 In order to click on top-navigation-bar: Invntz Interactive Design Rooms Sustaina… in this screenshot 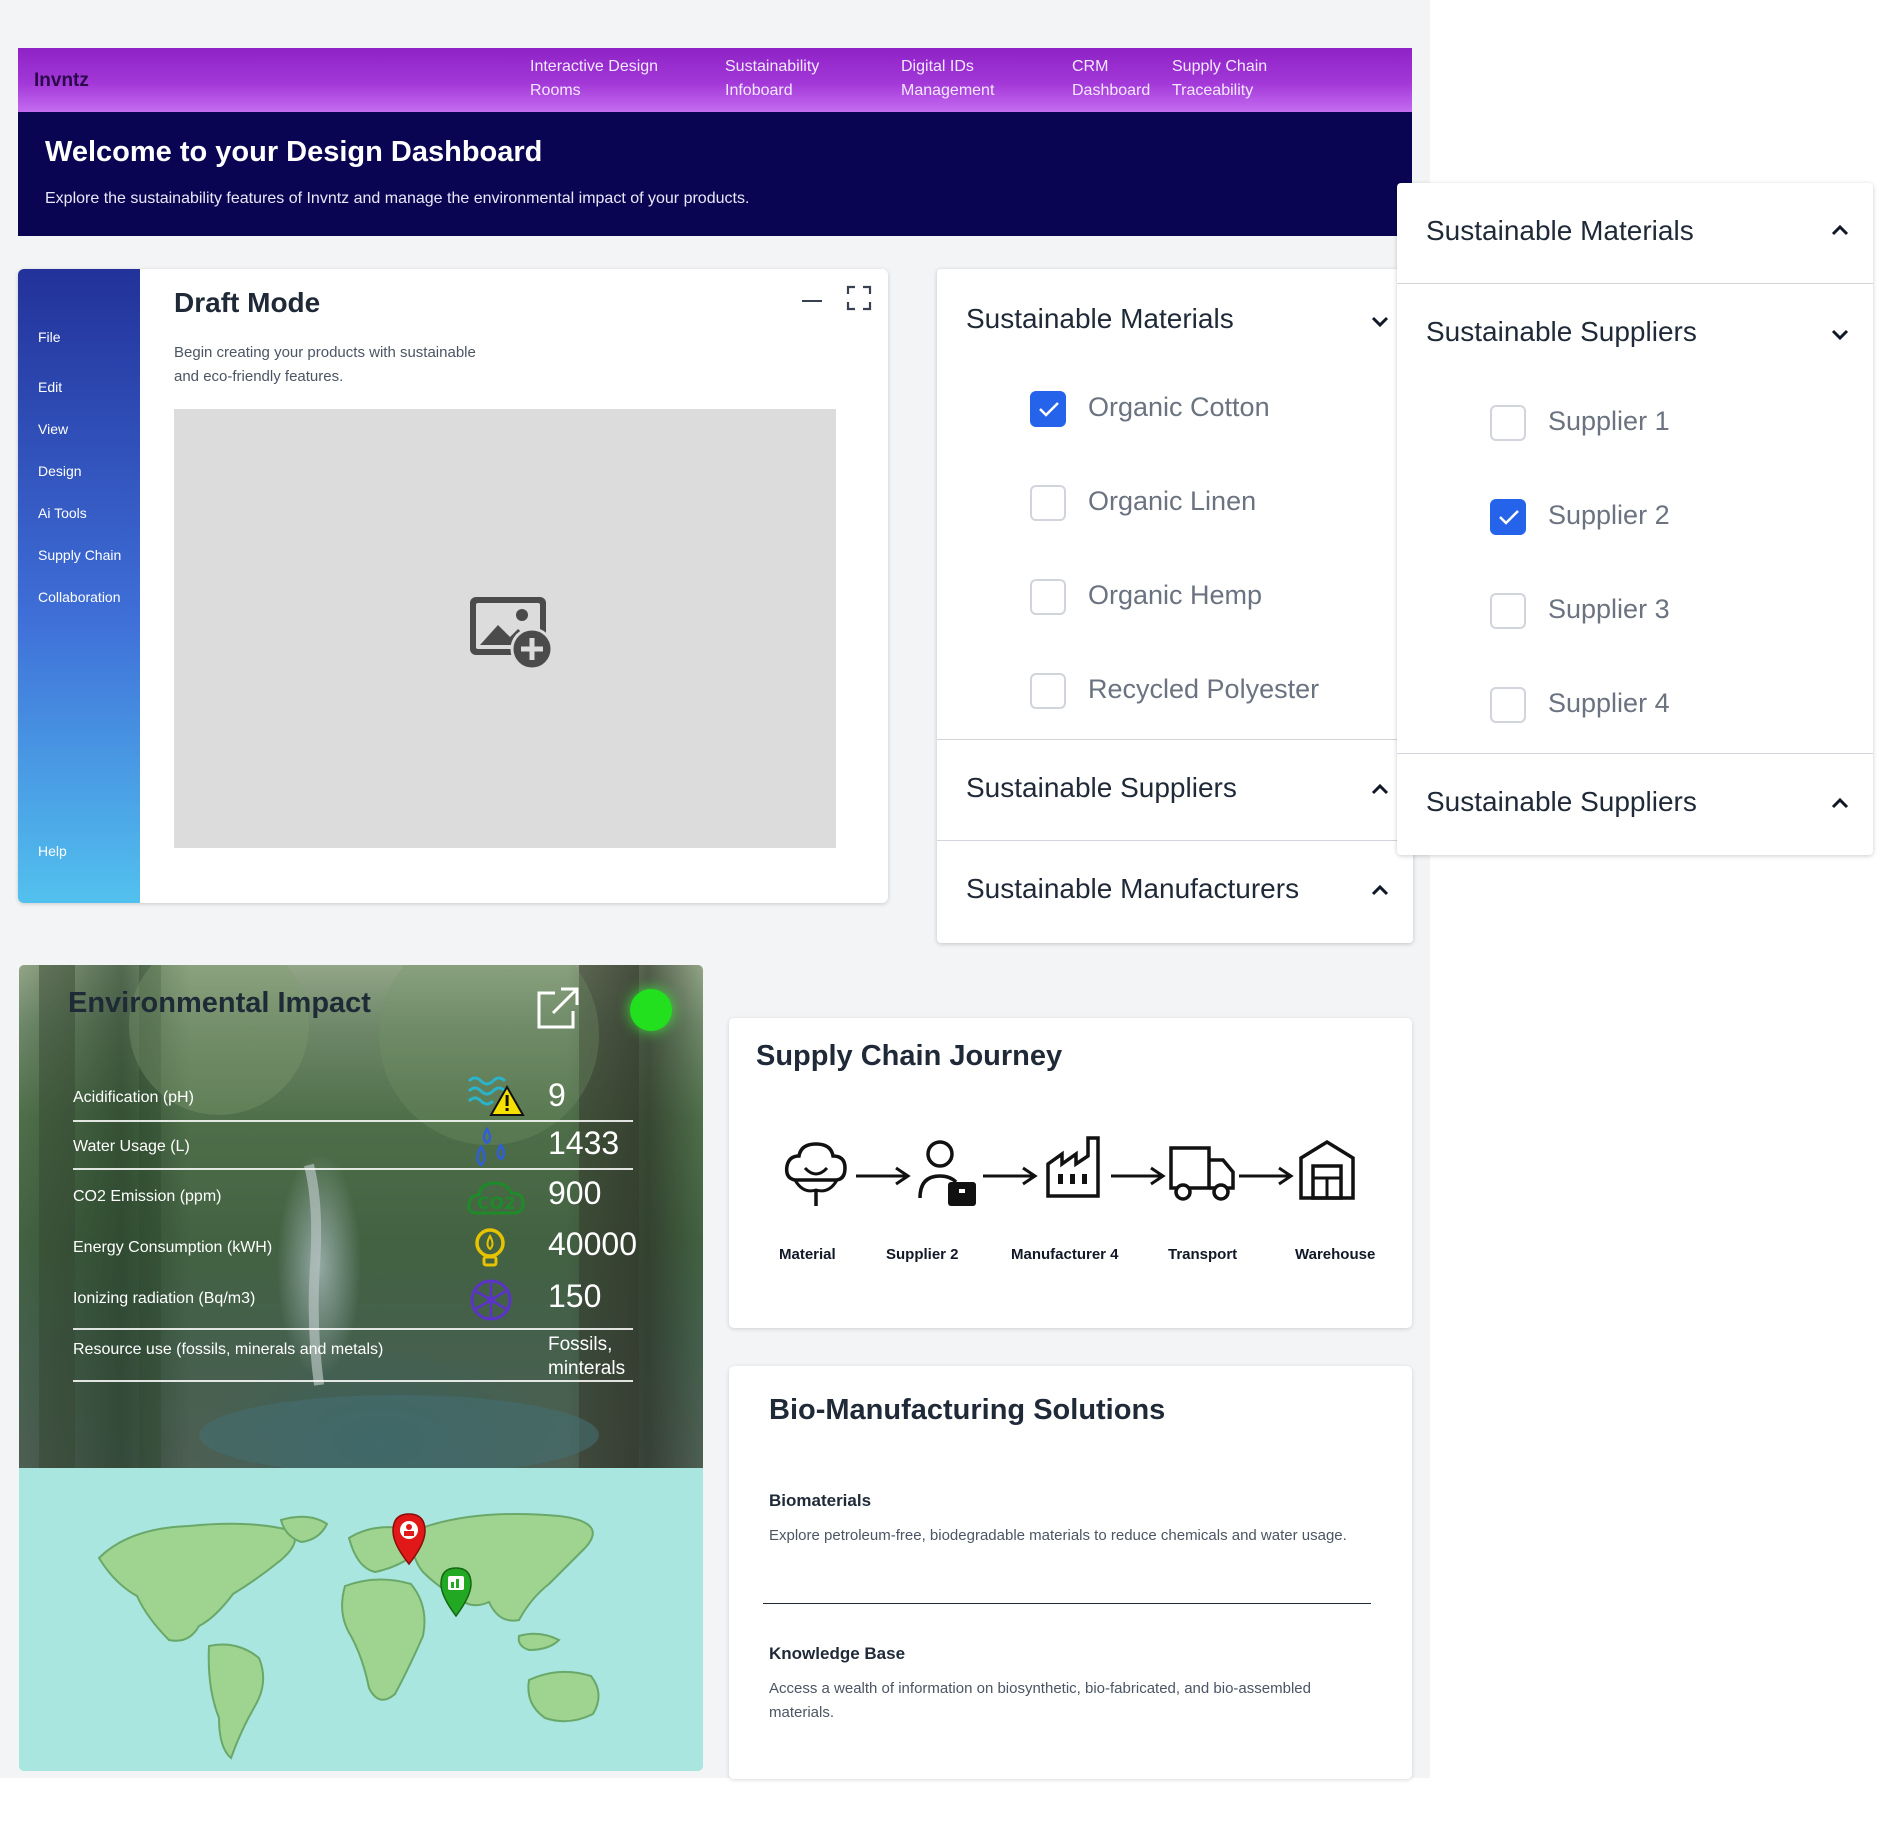, I will do `click(715, 80)`.